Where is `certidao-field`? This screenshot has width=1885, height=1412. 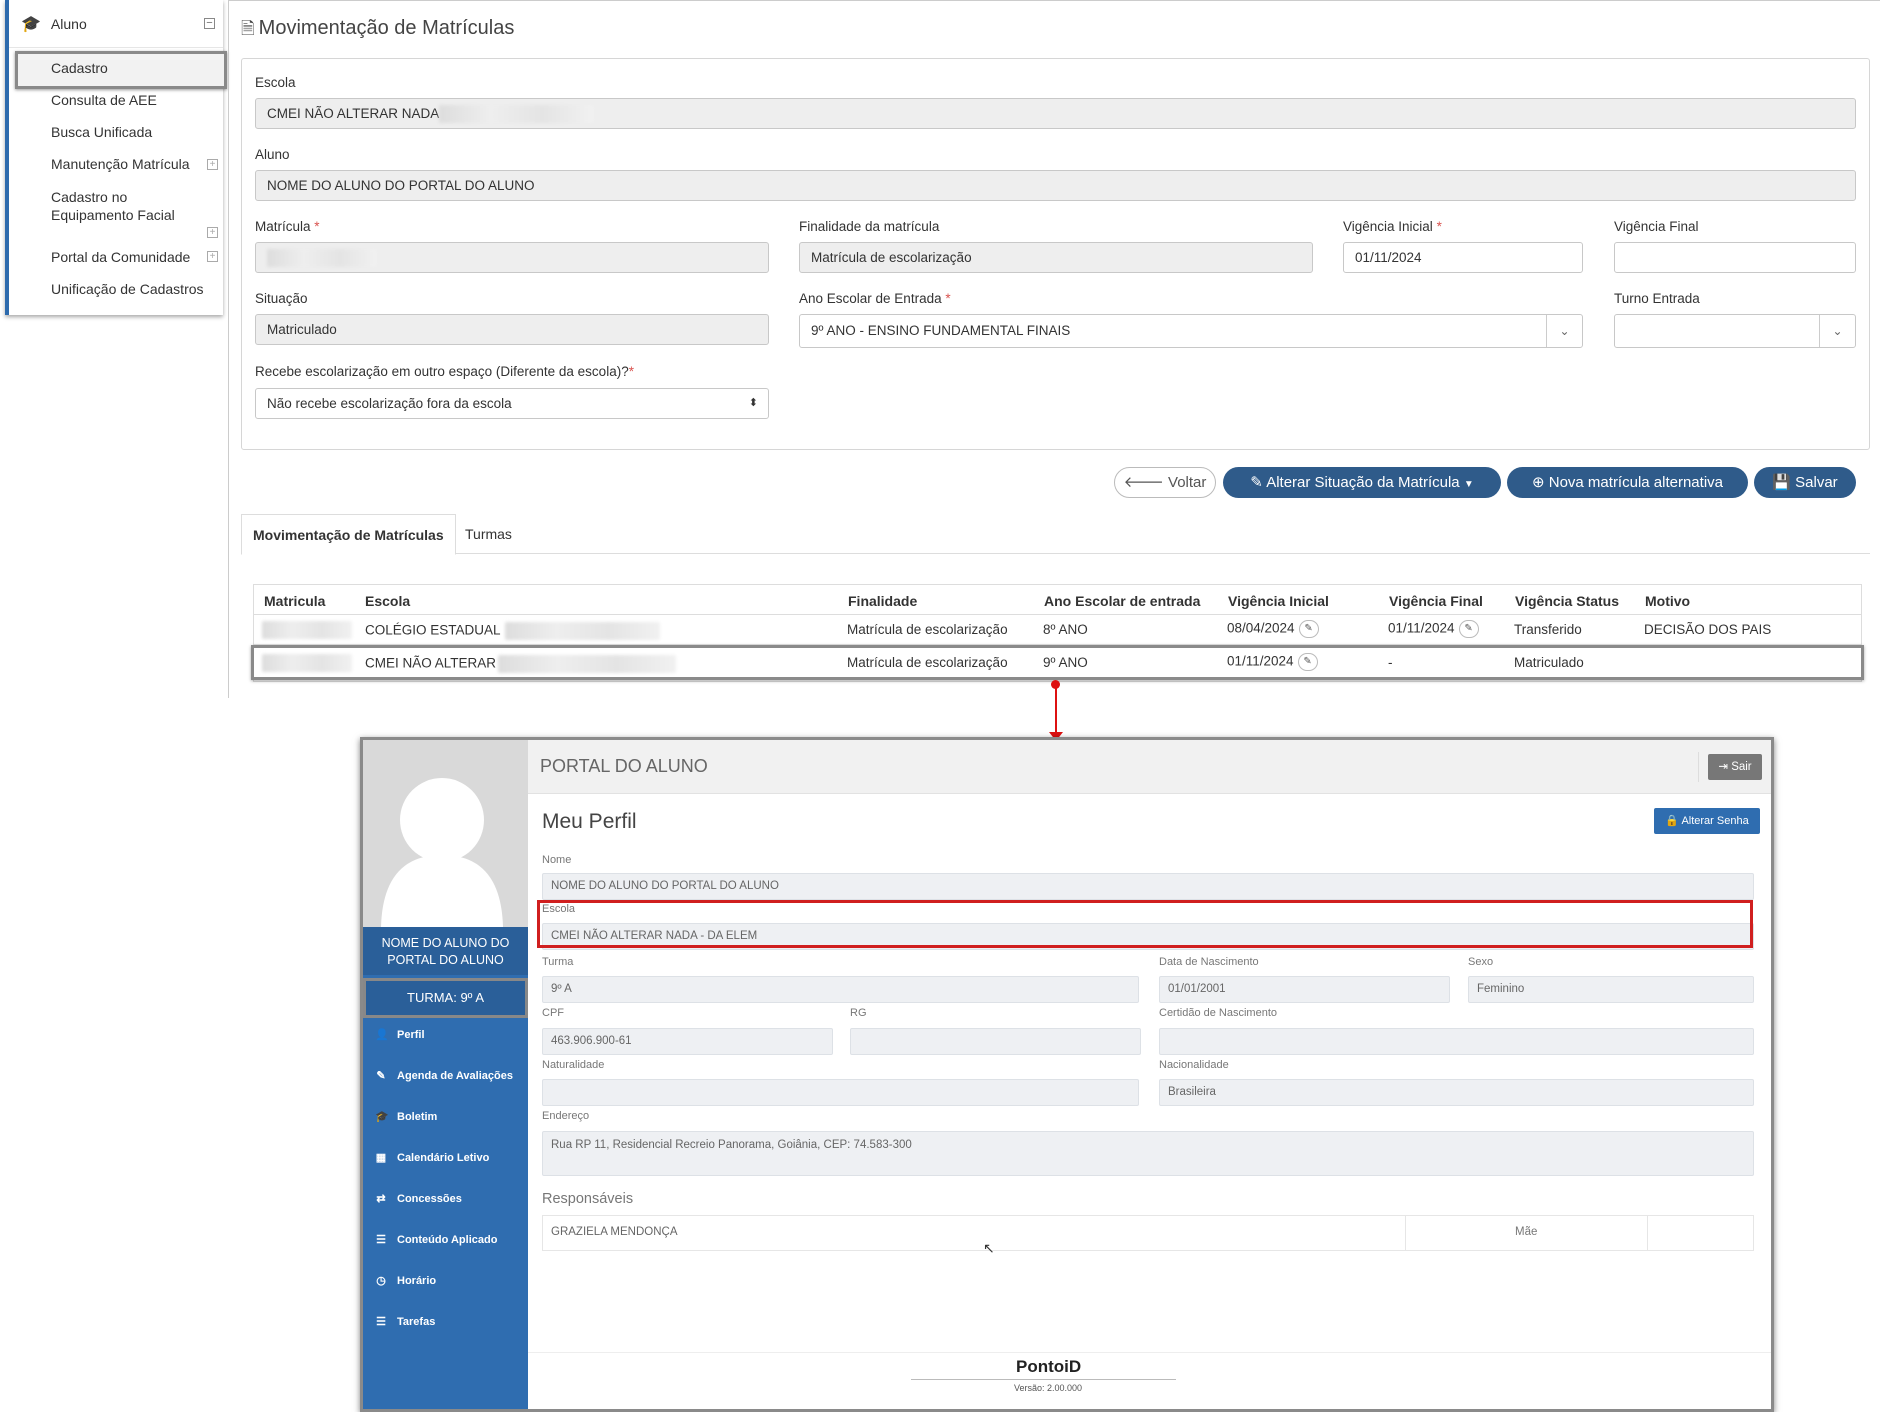 certidao-field is located at coordinates (1456, 1041).